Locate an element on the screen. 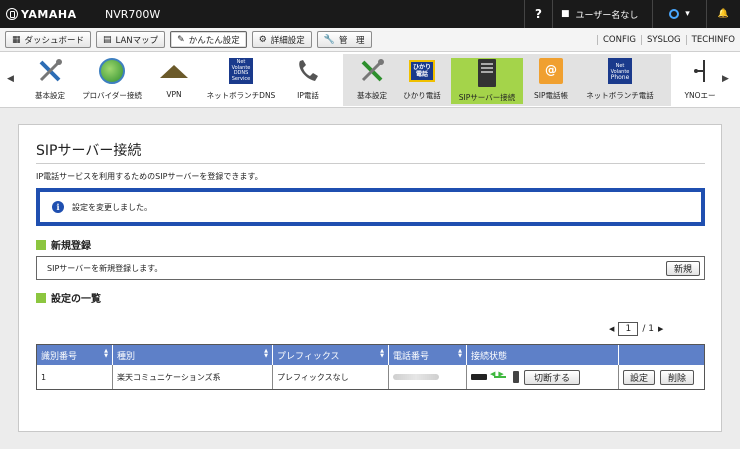 The image size is (740, 449). tool-yno-agent: YNOエー is located at coordinates (700, 81).